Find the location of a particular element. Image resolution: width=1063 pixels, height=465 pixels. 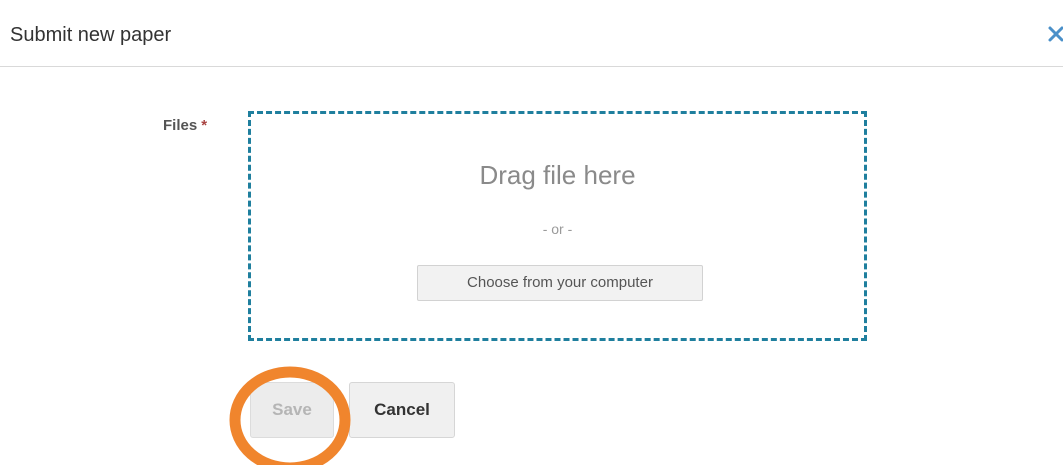

close-icon is located at coordinates (1054, 34).